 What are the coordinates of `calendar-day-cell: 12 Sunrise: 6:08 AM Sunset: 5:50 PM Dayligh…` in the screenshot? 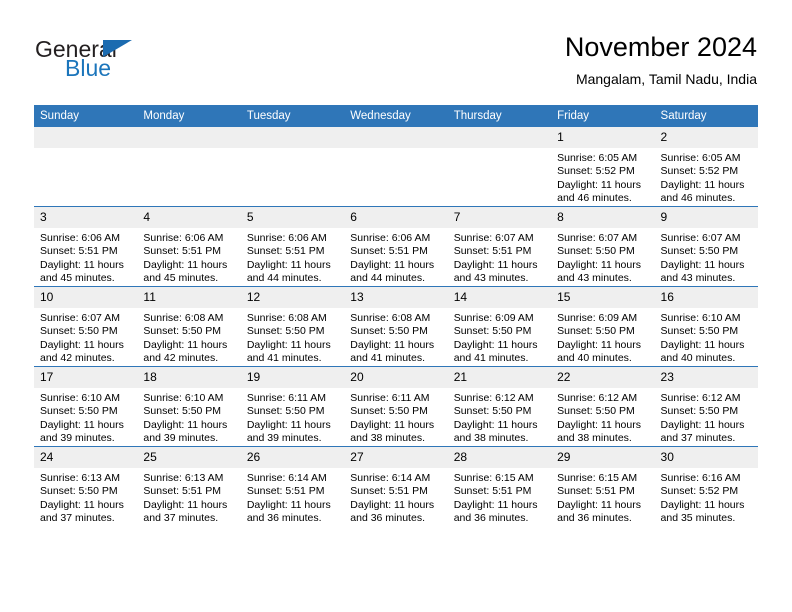 It's located at (292, 326).